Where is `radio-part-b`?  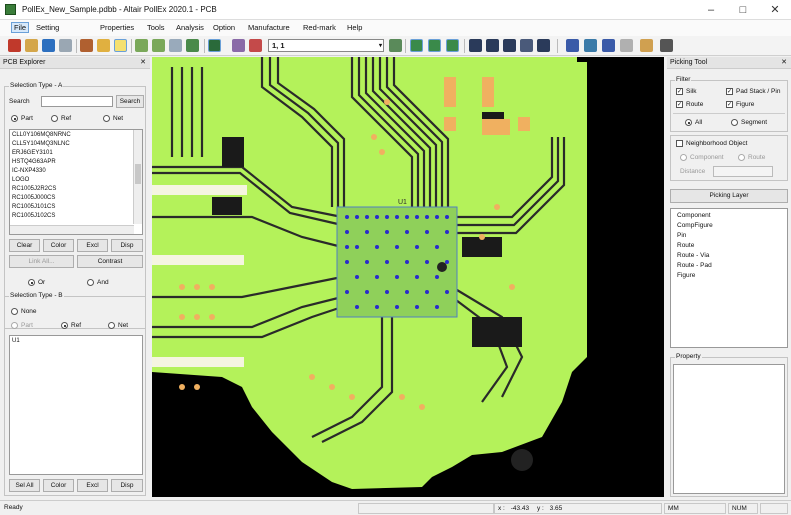 radio-part-b is located at coordinates (14, 325).